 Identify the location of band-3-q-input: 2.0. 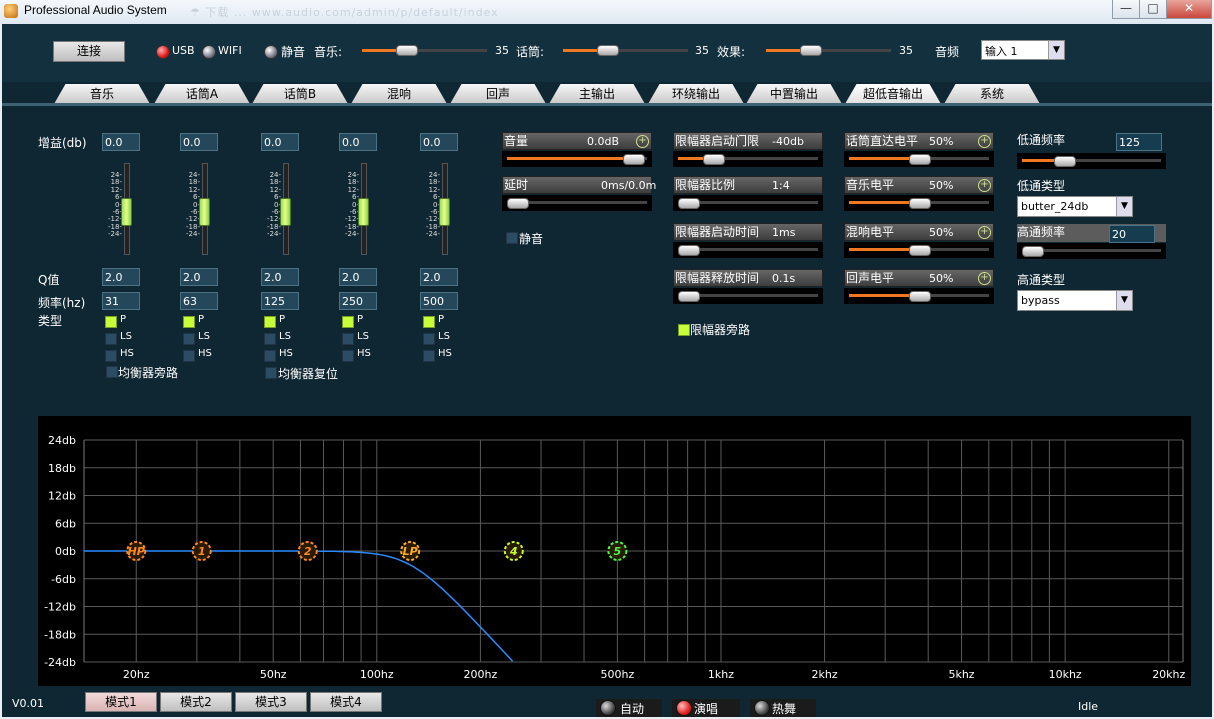
(280, 277).